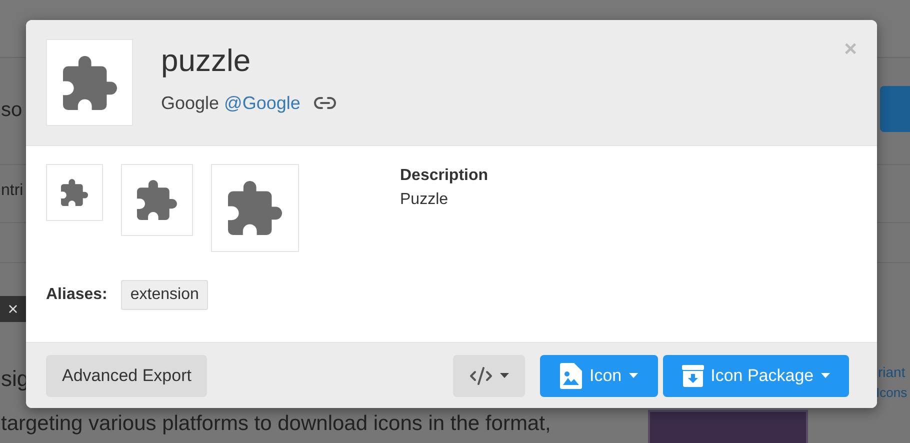 This screenshot has height=443, width=910. I want to click on notice-close-button: ×, so click(13, 309).